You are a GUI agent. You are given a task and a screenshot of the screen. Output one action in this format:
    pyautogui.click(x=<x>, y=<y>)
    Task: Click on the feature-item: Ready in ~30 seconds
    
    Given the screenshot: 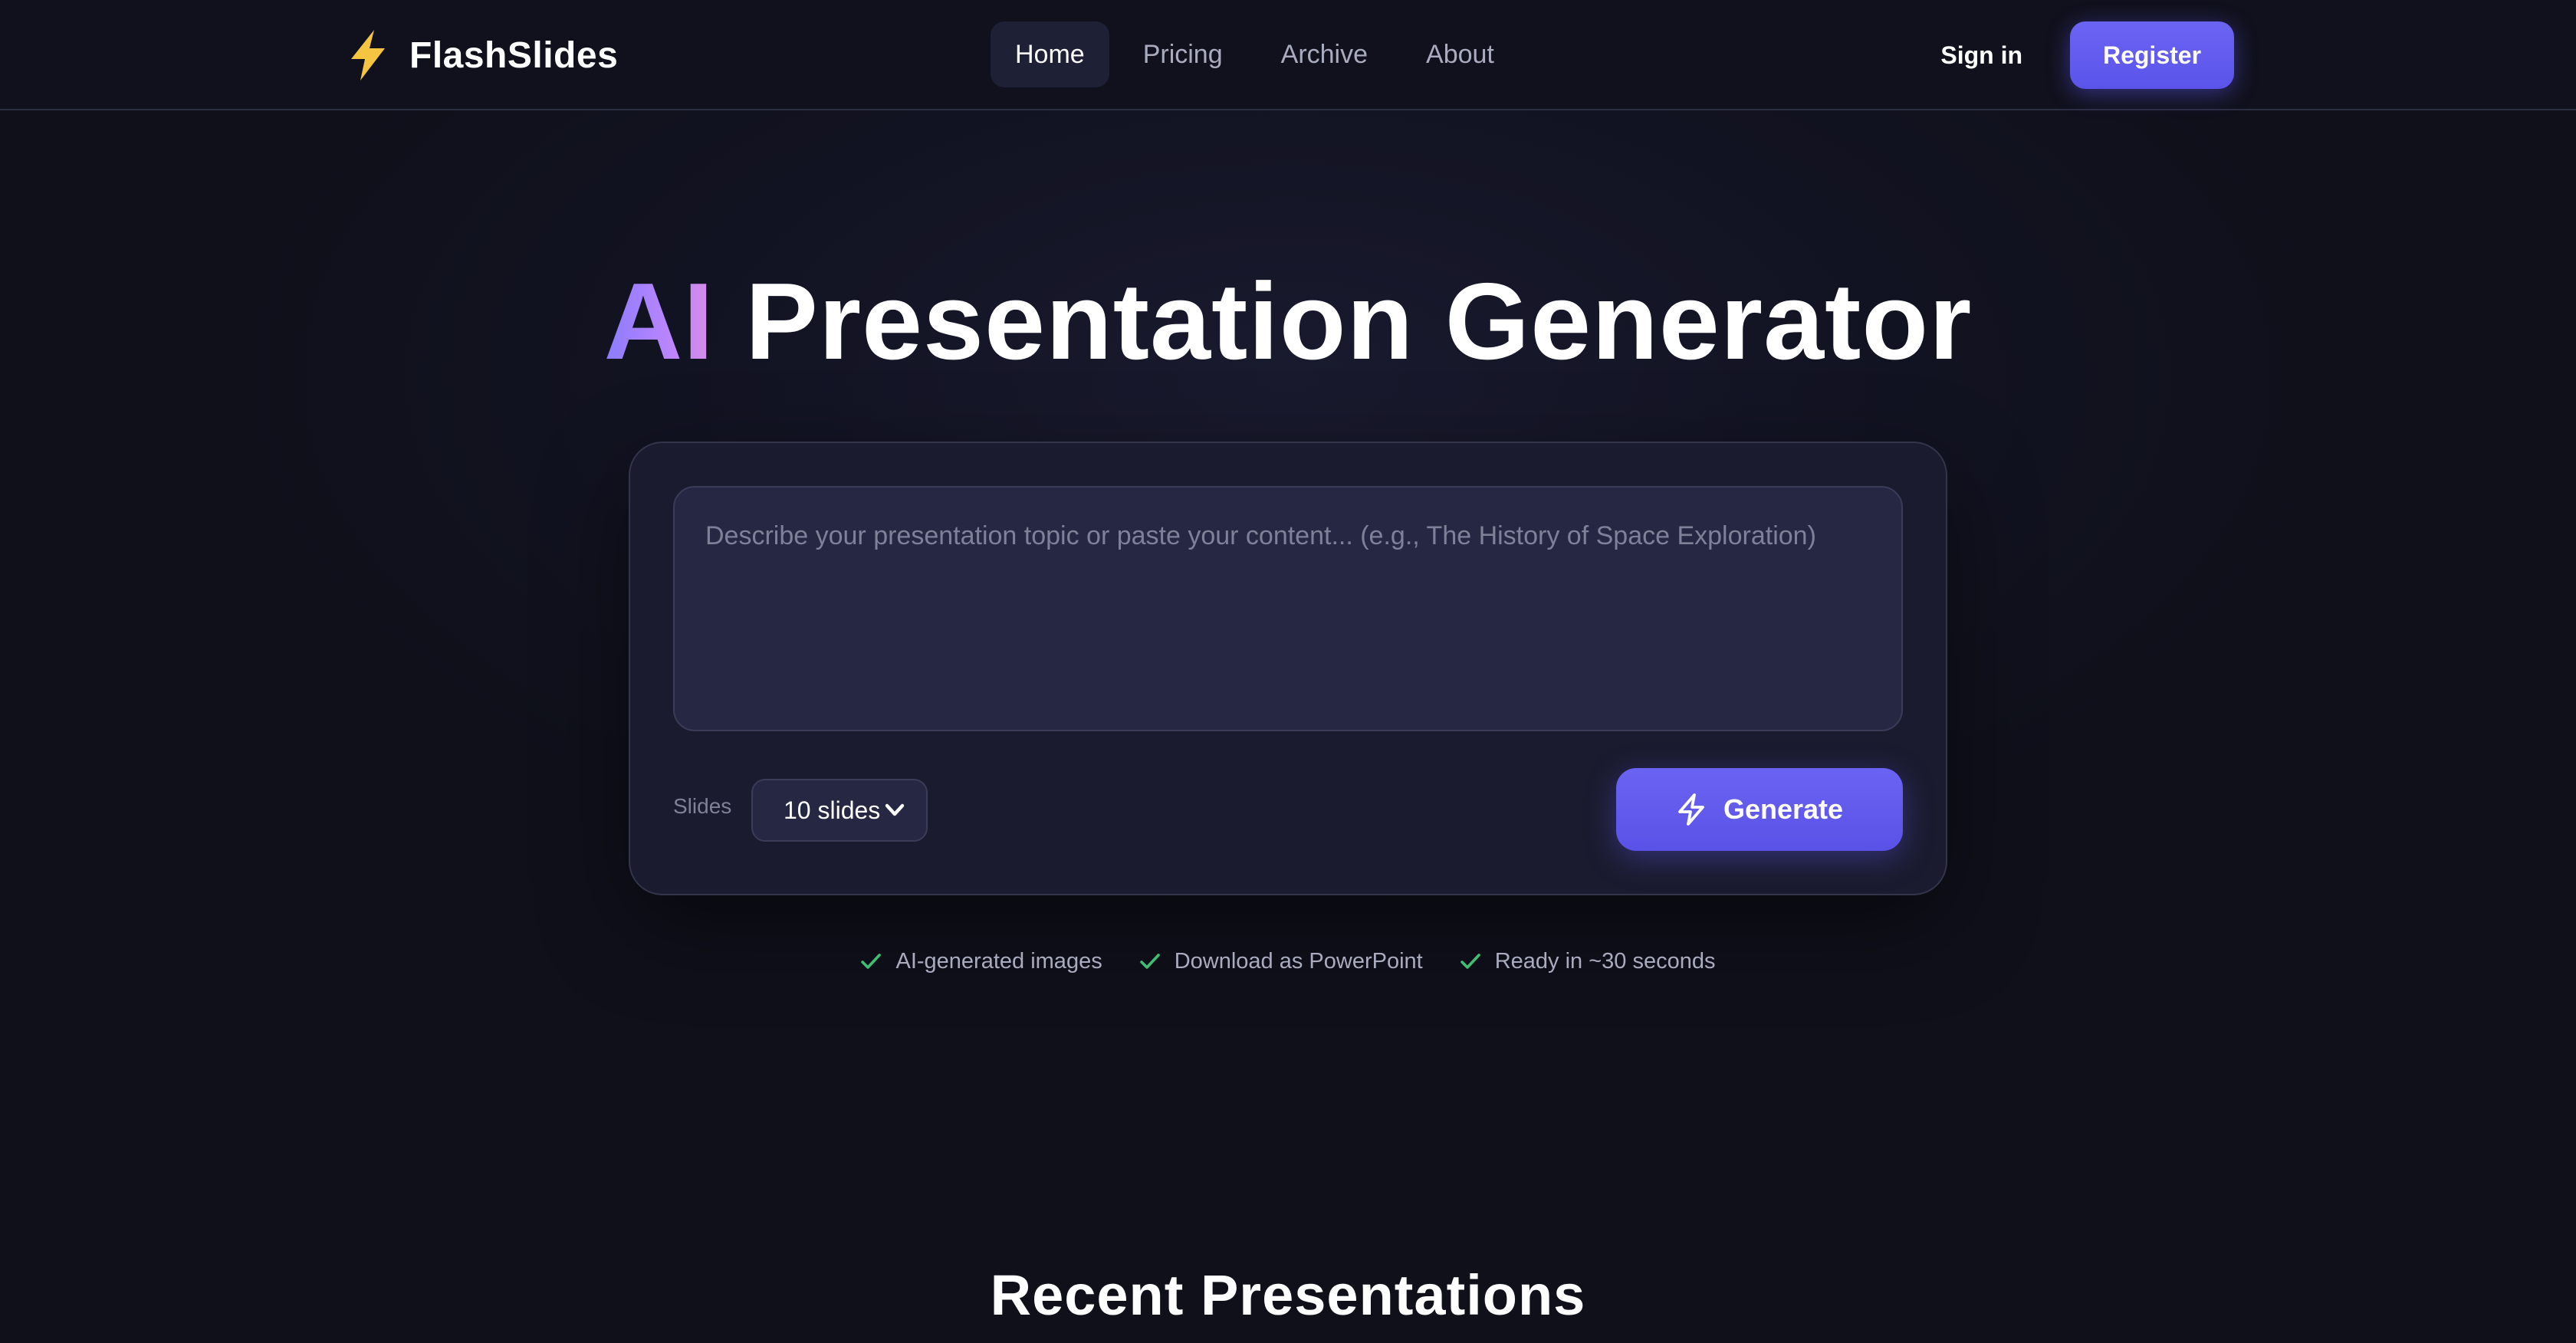 What is the action you would take?
    pyautogui.click(x=1588, y=962)
    